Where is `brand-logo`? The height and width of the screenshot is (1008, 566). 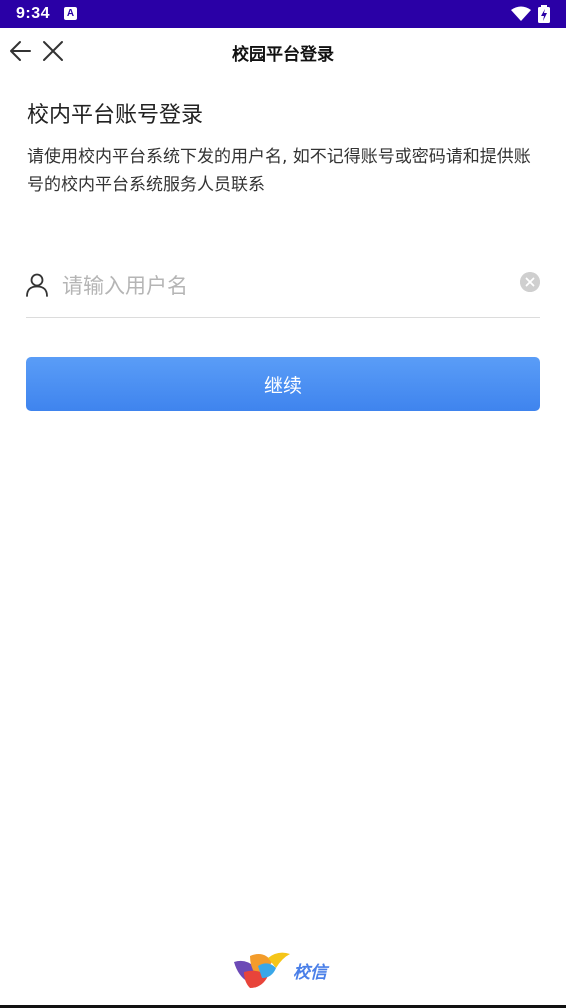
brand-logo is located at coordinates (262, 970).